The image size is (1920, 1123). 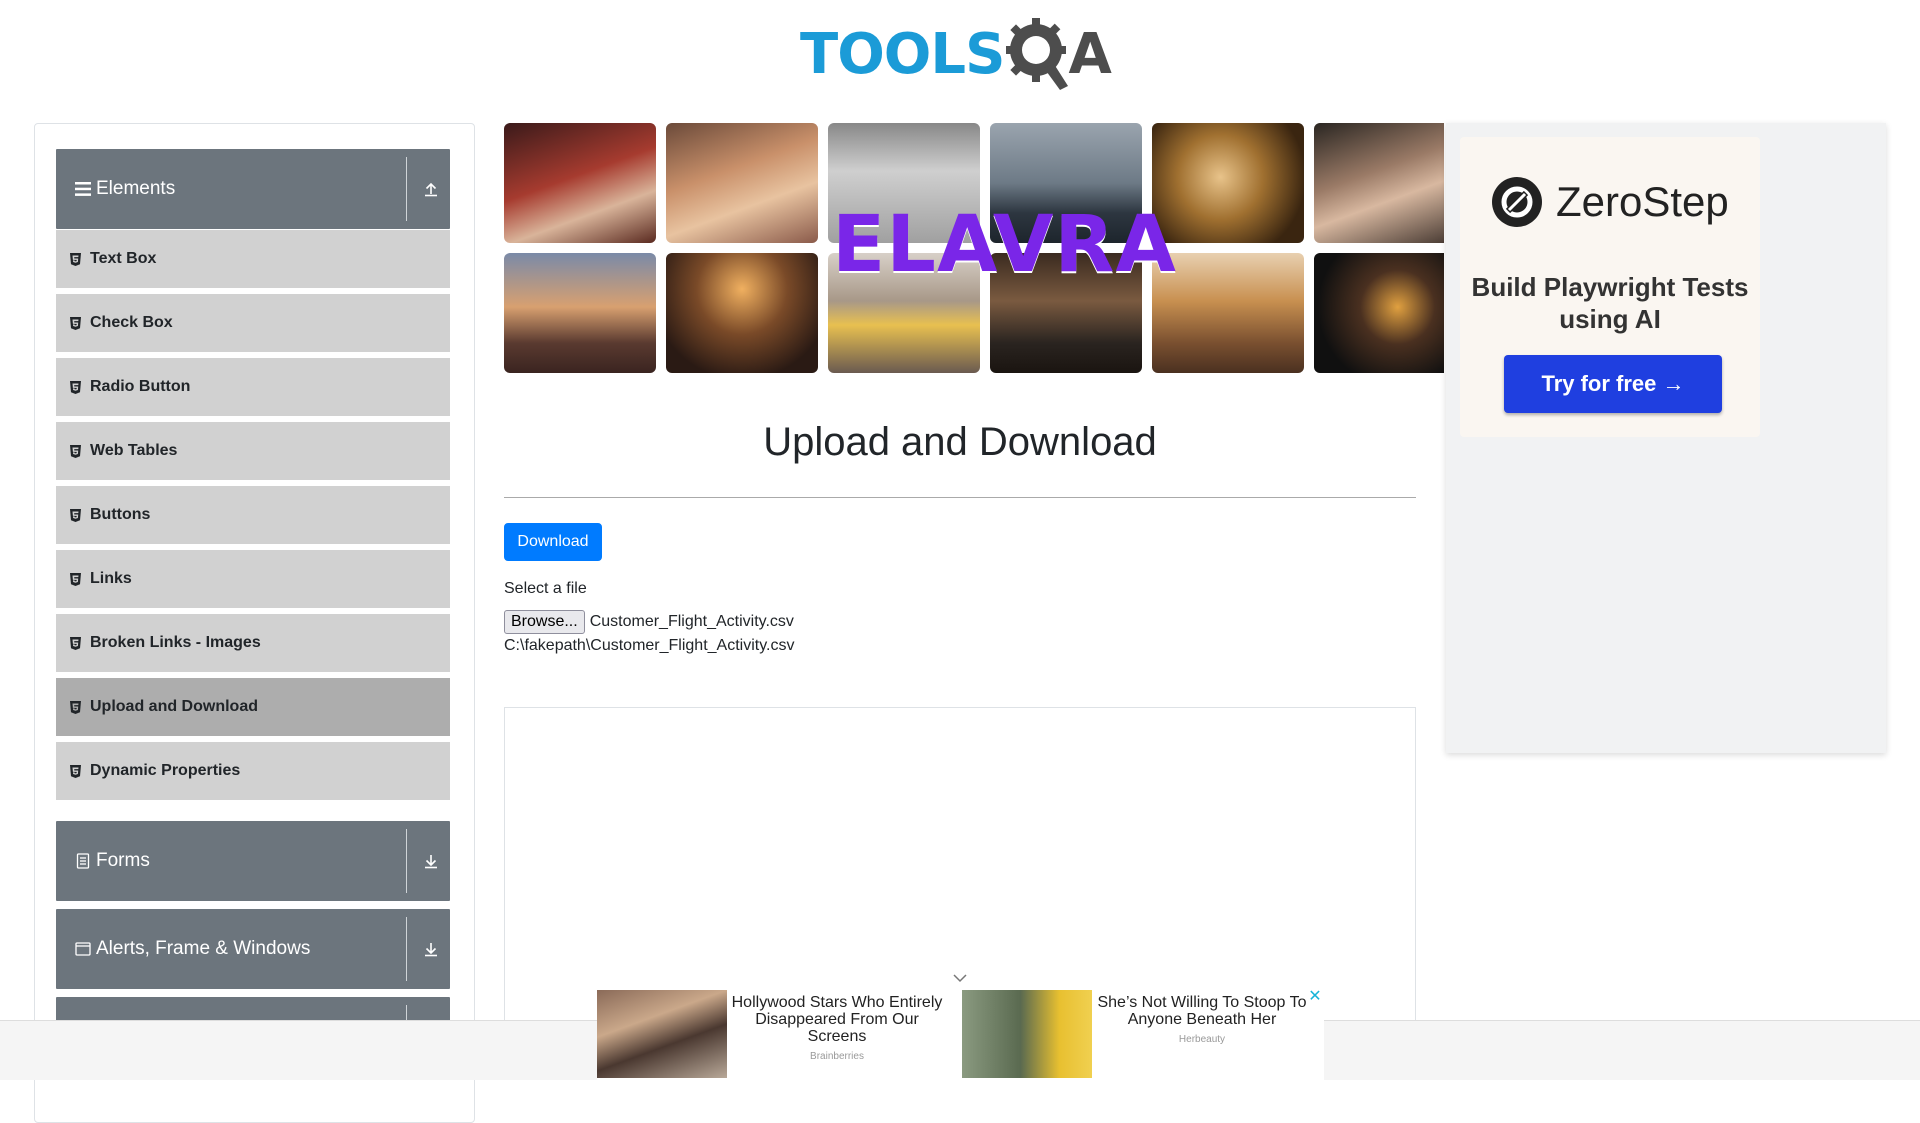 I want to click on sidebar-item-links: Links, so click(x=253, y=580).